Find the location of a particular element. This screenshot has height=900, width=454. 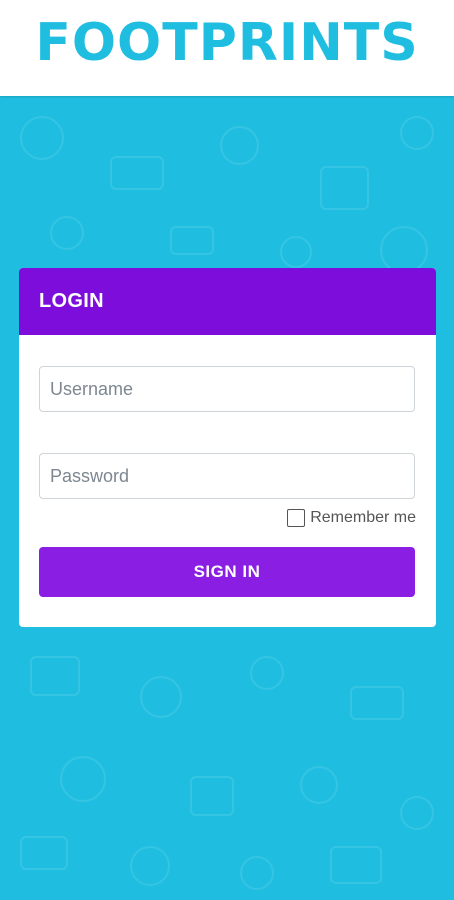

password-input is located at coordinates (227, 476).